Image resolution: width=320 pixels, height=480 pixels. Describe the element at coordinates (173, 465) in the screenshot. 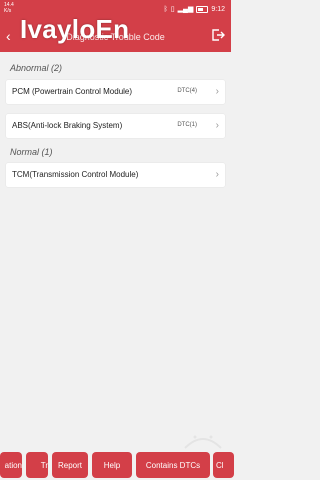

I see `toolbar-button-contains-dtcs: Contains DTCs` at that location.